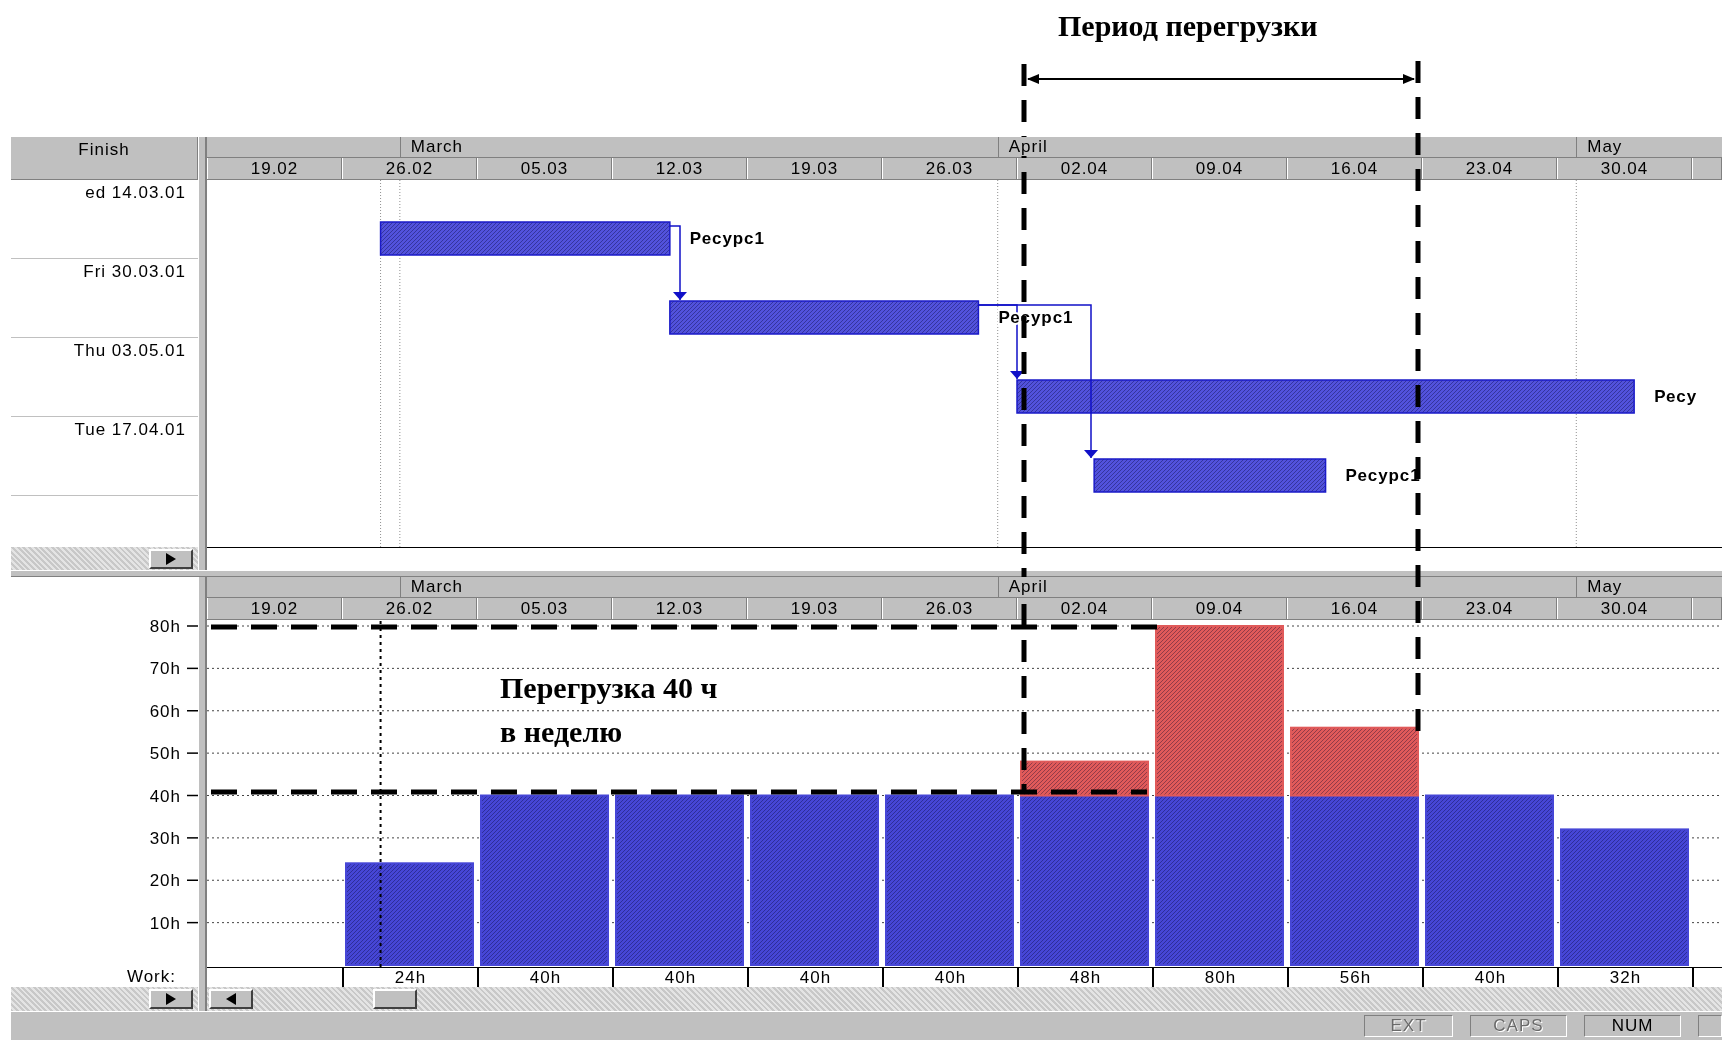 The image size is (1729, 1040). What do you see at coordinates (165, 838) in the screenshot?
I see `axis-tick-label: 30h` at bounding box center [165, 838].